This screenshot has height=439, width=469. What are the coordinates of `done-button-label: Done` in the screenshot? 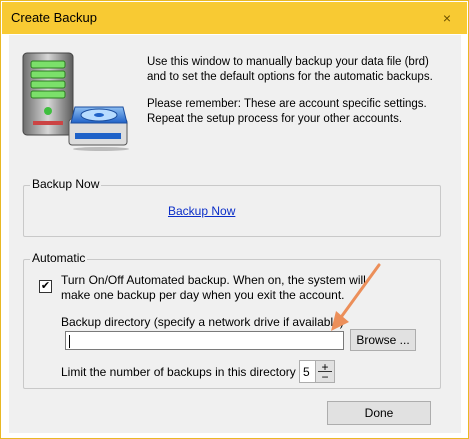 It's located at (379, 413).